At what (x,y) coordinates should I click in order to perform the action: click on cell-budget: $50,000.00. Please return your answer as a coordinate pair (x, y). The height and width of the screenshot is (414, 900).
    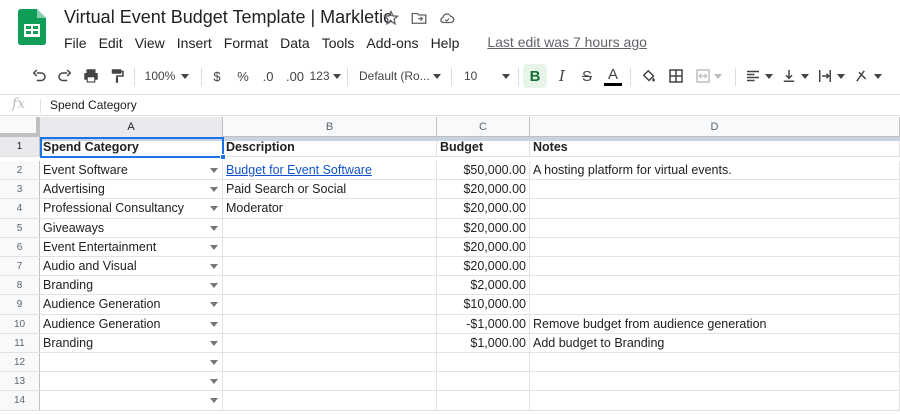
    Looking at the image, I should click on (483, 170).